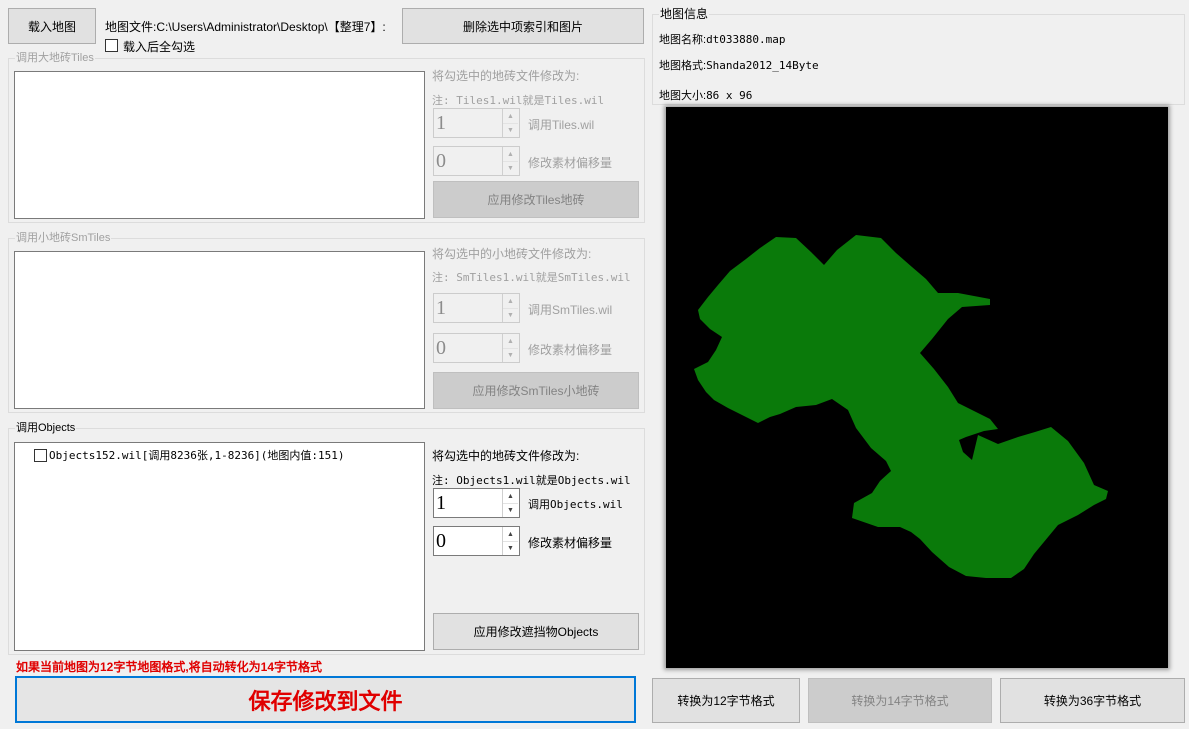 Image resolution: width=1189 pixels, height=729 pixels. What do you see at coordinates (570, 310) in the screenshot?
I see `smtiles-file-index-label: 调用SmTiles.wil` at bounding box center [570, 310].